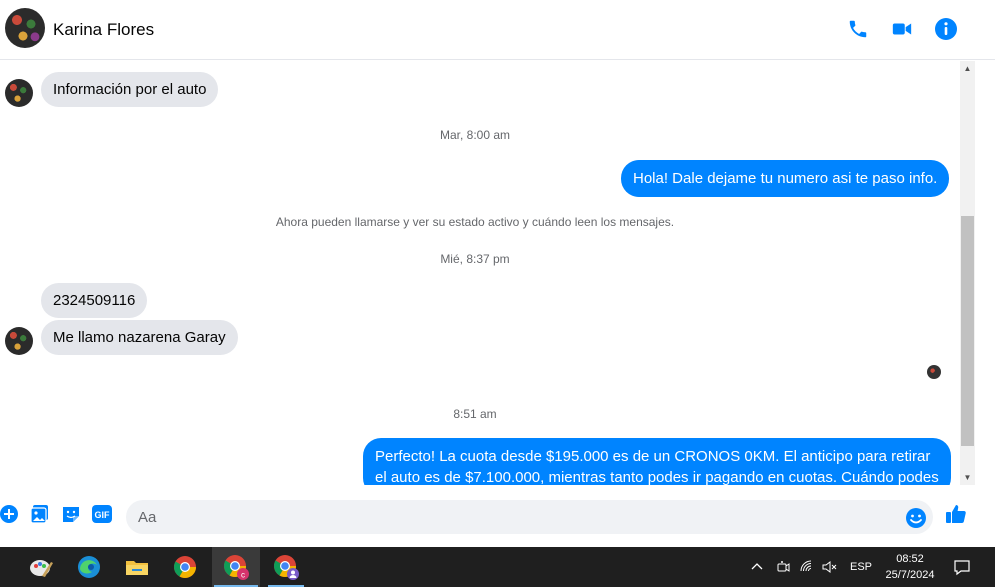 Image resolution: width=995 pixels, height=587 pixels. I want to click on photo-attach-icon, so click(40, 514).